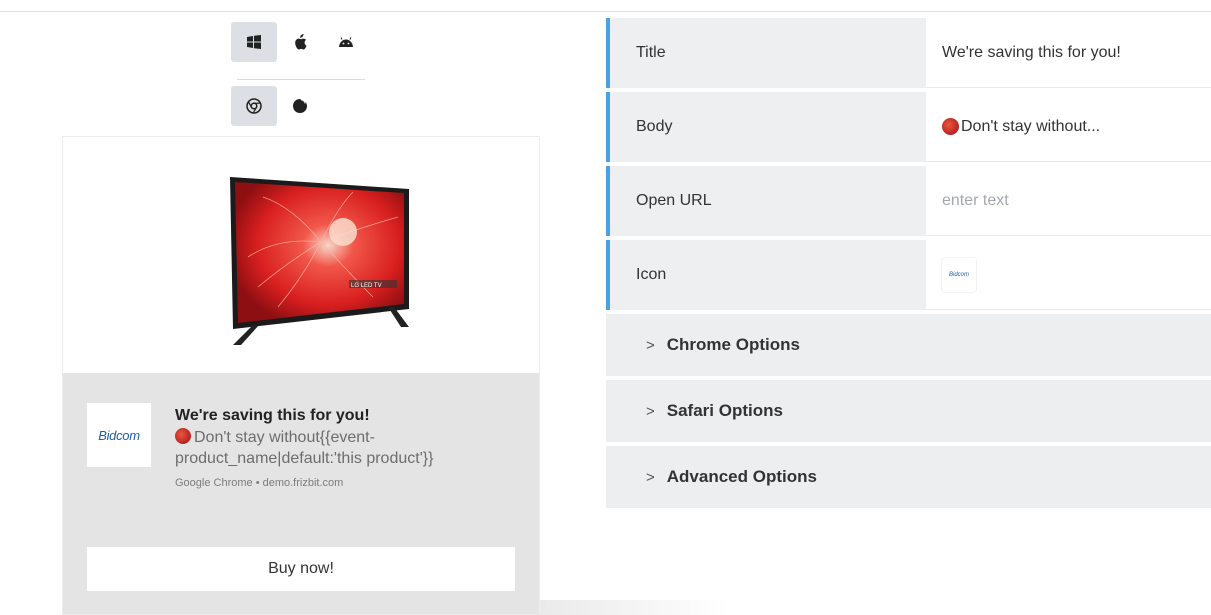 The width and height of the screenshot is (1211, 615). What do you see at coordinates (908, 477) in the screenshot?
I see `advanced-options-toggle: > Advanced Options` at bounding box center [908, 477].